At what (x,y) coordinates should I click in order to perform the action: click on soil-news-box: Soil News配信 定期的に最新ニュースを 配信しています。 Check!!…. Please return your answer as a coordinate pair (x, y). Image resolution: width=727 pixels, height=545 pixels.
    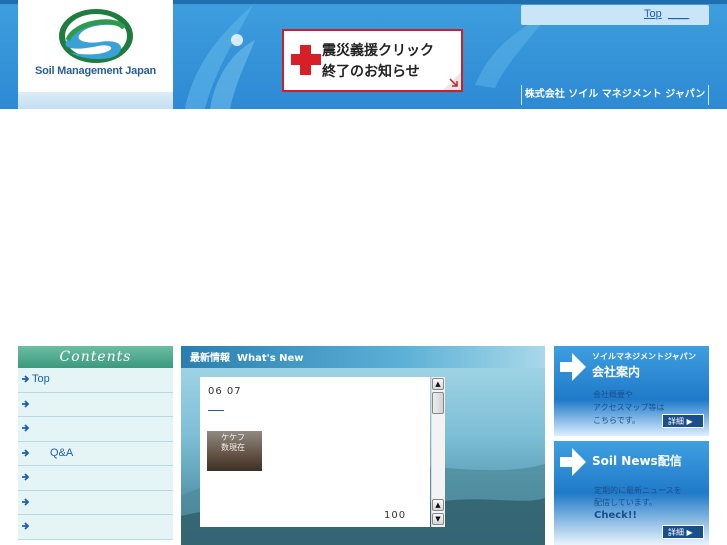
    Looking at the image, I should click on (631, 493).